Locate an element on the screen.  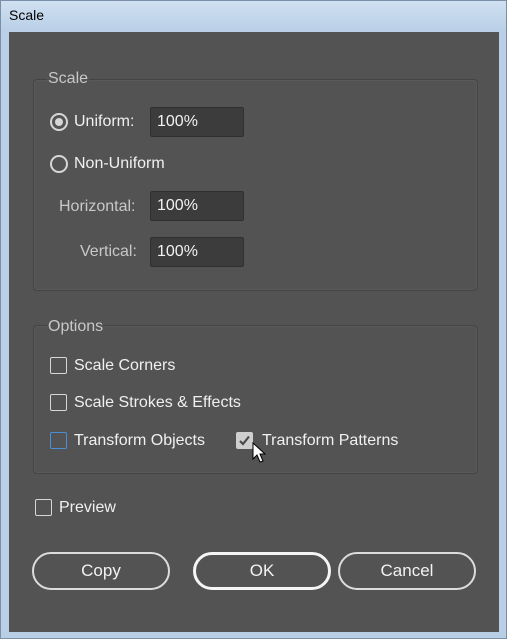
uniform-label: Uniform: is located at coordinates (104, 122).